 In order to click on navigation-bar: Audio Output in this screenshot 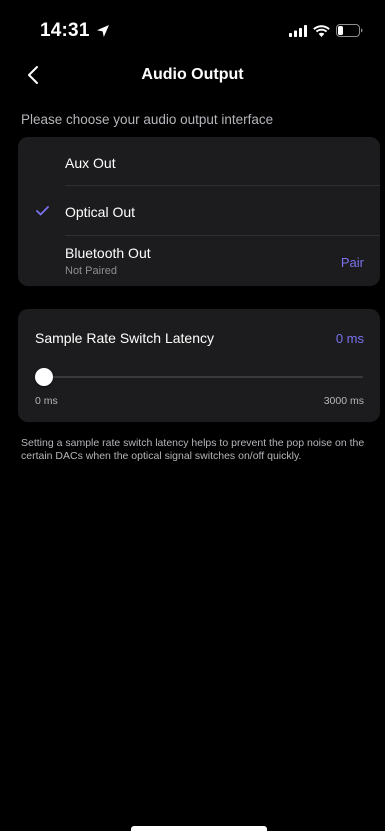, I will do `click(192, 76)`.